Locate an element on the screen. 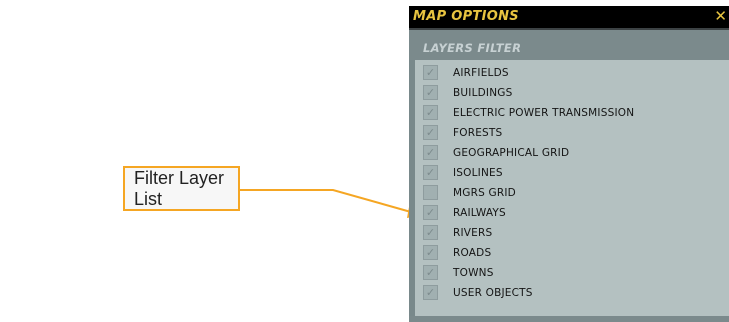 This screenshot has height=322, width=729. layer-label: ROADS is located at coordinates (472, 252).